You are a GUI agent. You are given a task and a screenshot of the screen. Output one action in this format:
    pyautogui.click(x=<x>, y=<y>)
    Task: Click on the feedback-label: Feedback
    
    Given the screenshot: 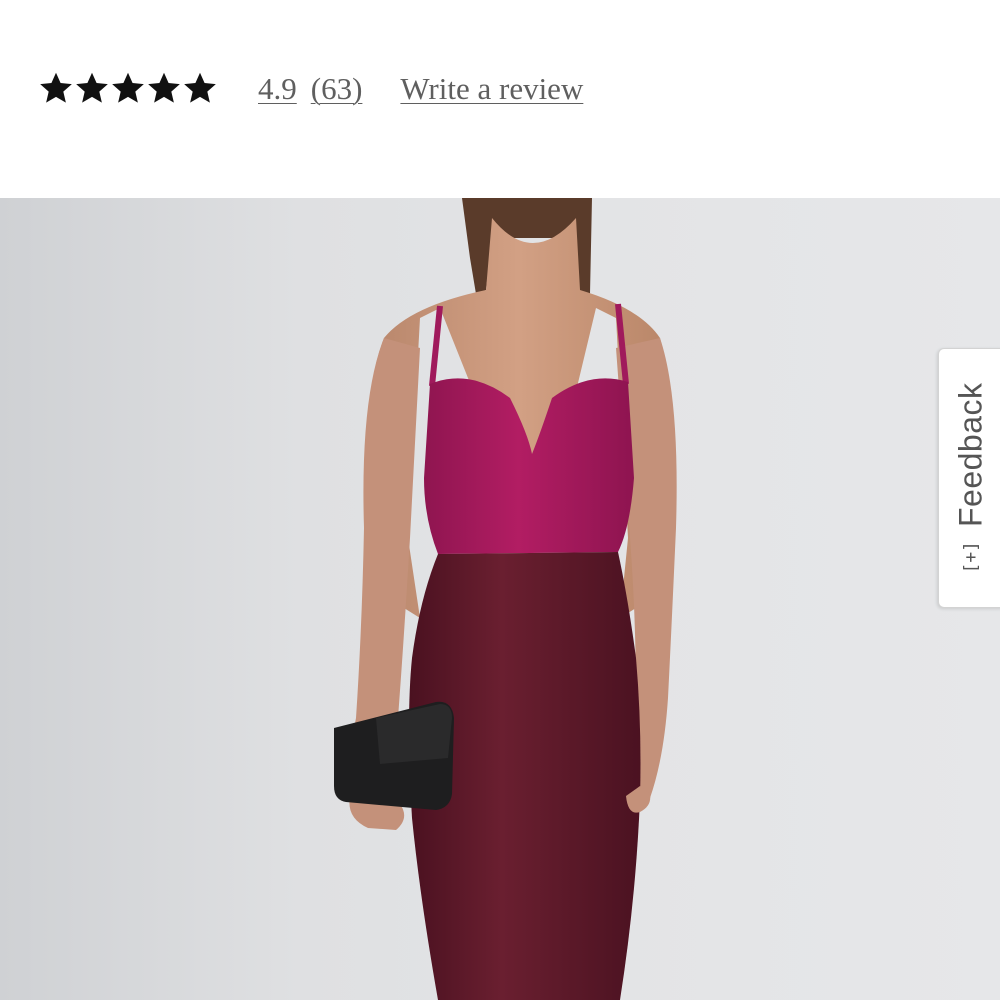 What is the action you would take?
    pyautogui.click(x=970, y=455)
    